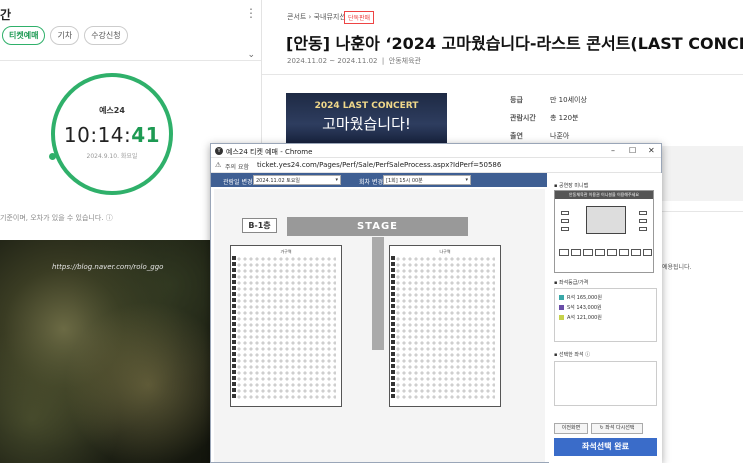 Image resolution: width=743 pixels, height=463 pixels. What do you see at coordinates (112, 156) in the screenshot?
I see `clock-date: 2024.9.10. 화요일` at bounding box center [112, 156].